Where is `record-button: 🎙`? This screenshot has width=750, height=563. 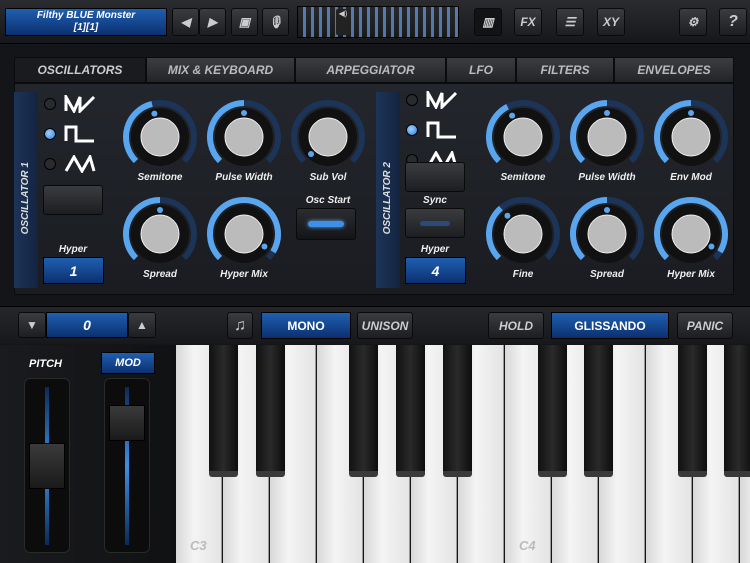 record-button: 🎙 is located at coordinates (275, 22).